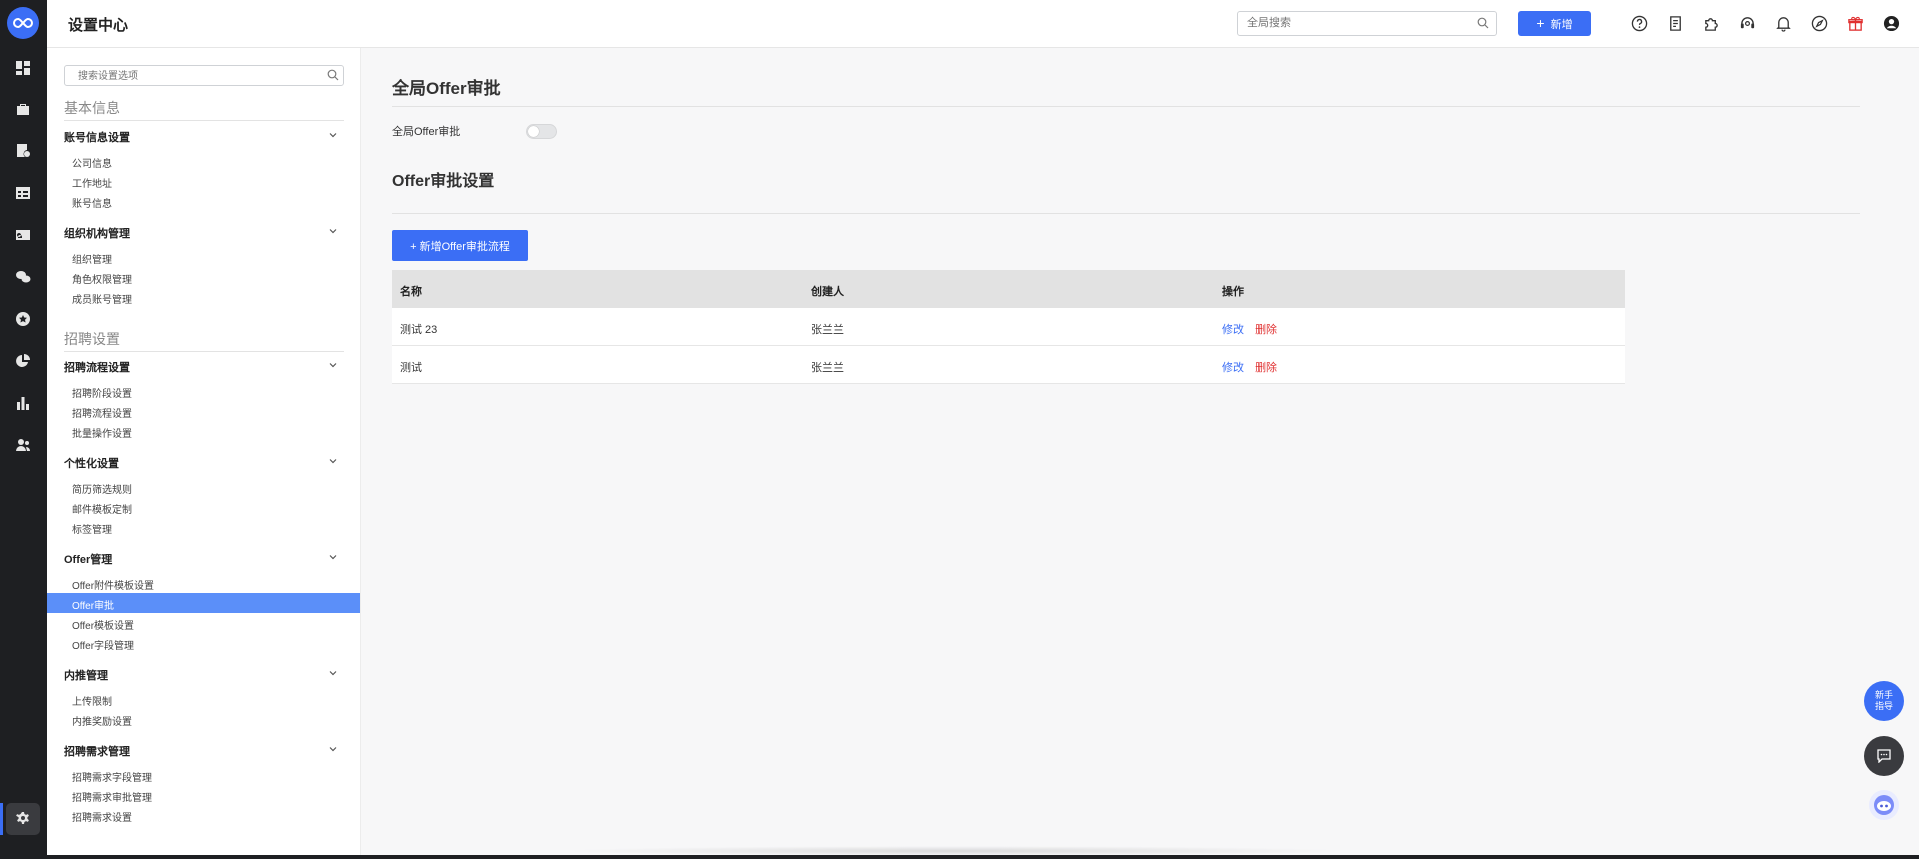 This screenshot has width=1919, height=859. I want to click on column-header-actions: 操作, so click(1233, 292).